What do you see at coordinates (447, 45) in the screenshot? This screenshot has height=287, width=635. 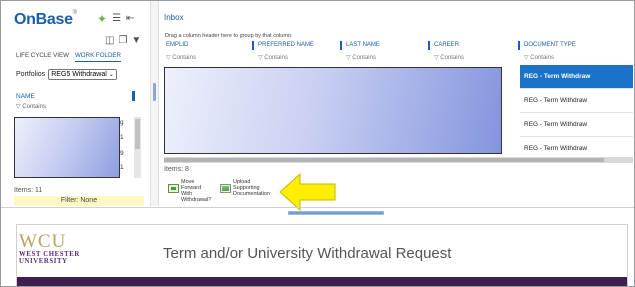 I see `column-label: CAREER` at bounding box center [447, 45].